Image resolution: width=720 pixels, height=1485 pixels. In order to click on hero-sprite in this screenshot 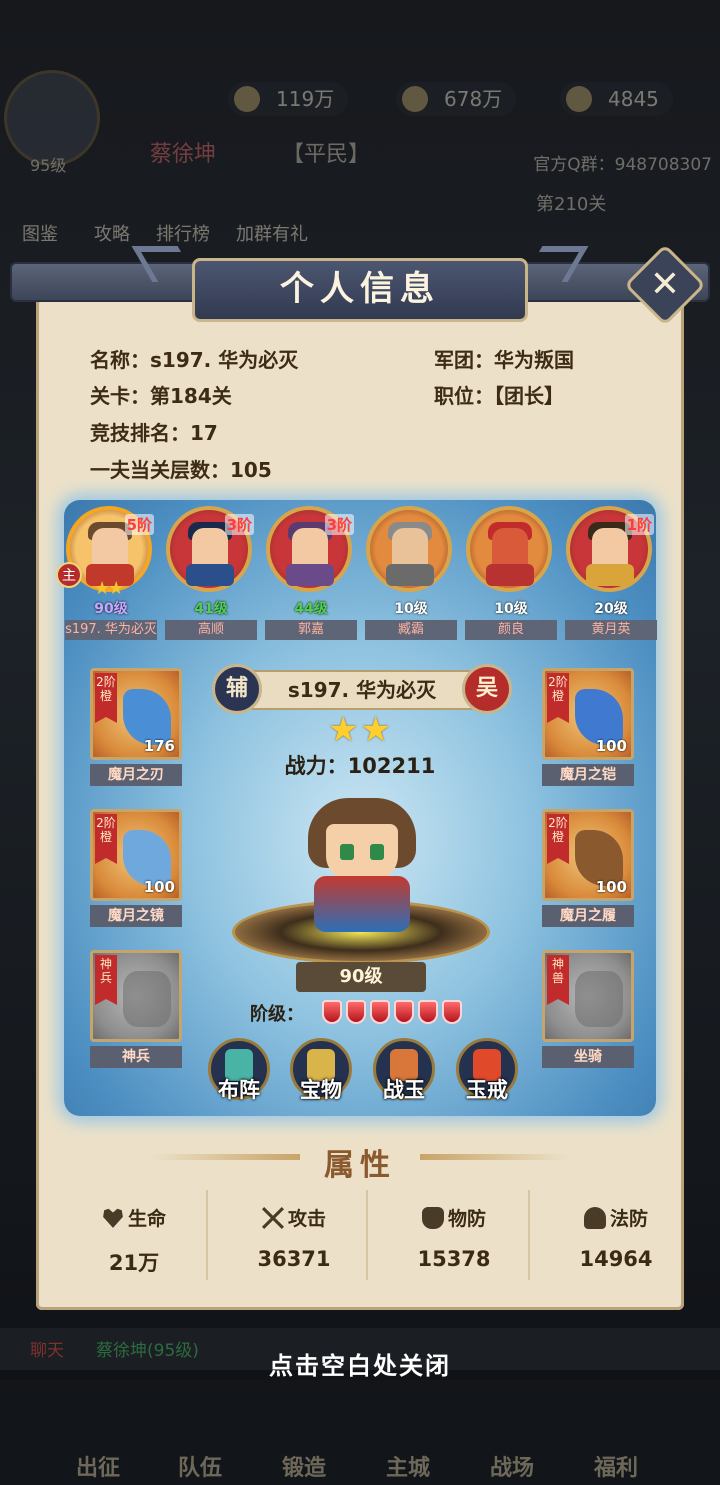, I will do `click(362, 865)`.